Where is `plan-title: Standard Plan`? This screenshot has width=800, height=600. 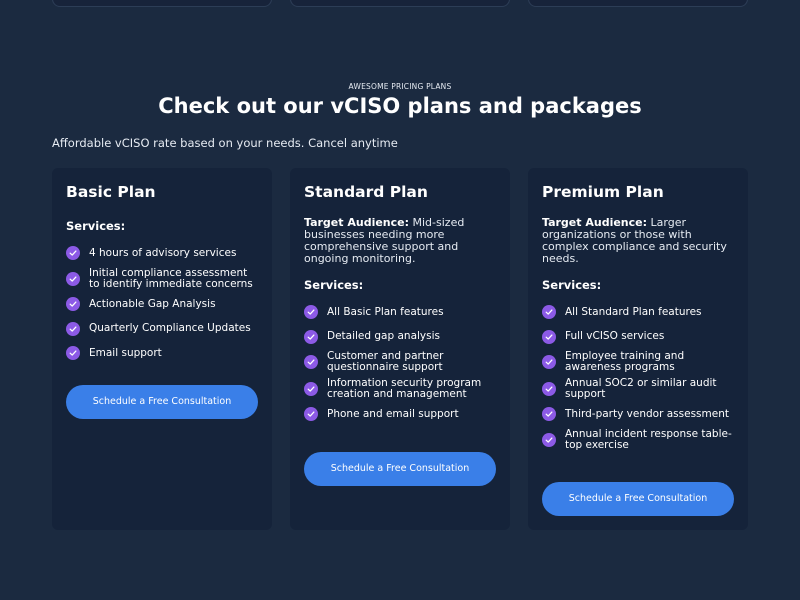
plan-title: Standard Plan is located at coordinates (366, 192).